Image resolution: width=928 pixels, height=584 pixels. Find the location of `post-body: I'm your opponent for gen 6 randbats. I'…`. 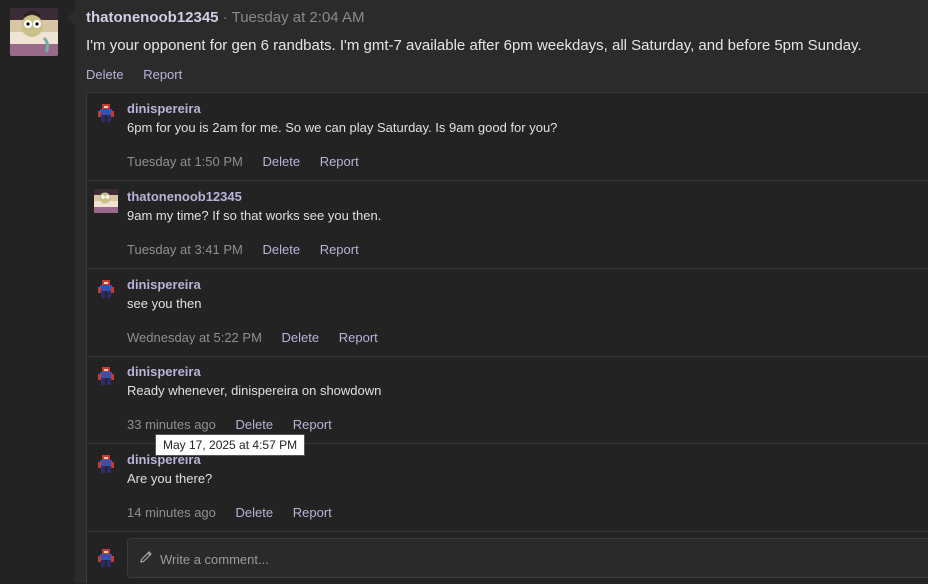

post-body: I'm your opponent for gen 6 randbats. I'… is located at coordinates (474, 45).